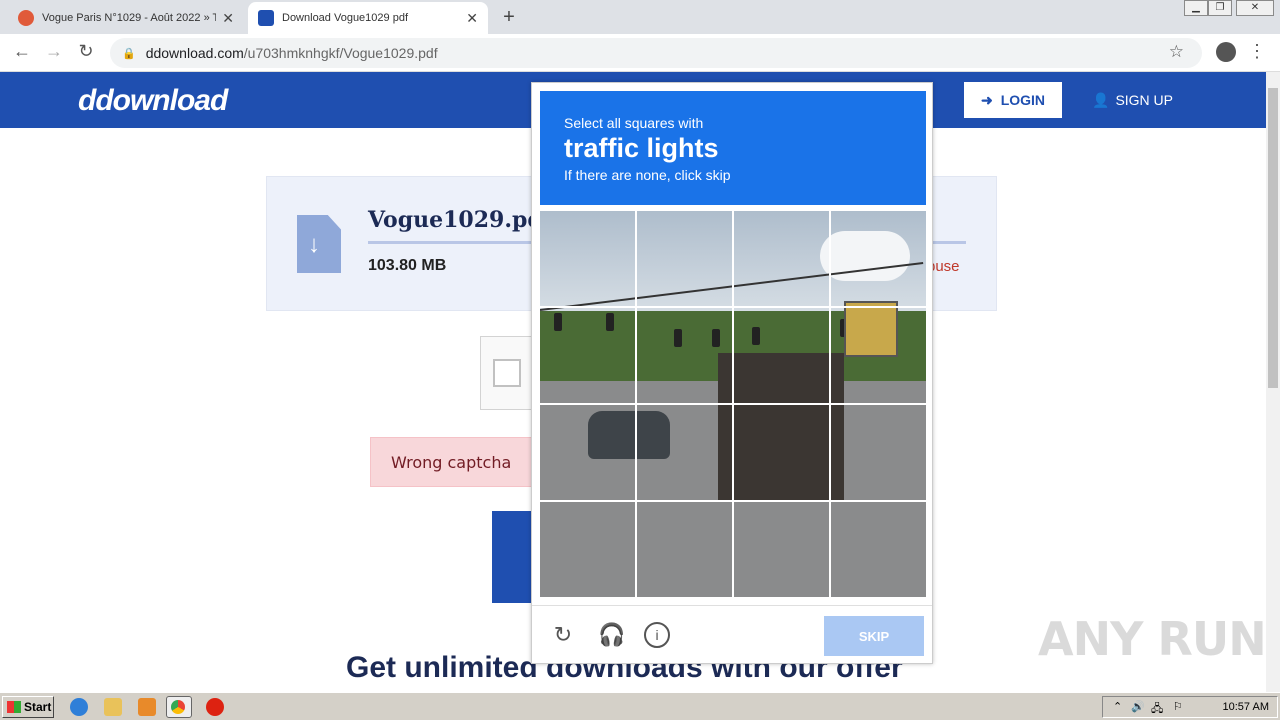 Image resolution: width=1280 pixels, height=720 pixels. I want to click on url-domain: ddownload.com, so click(194, 53).